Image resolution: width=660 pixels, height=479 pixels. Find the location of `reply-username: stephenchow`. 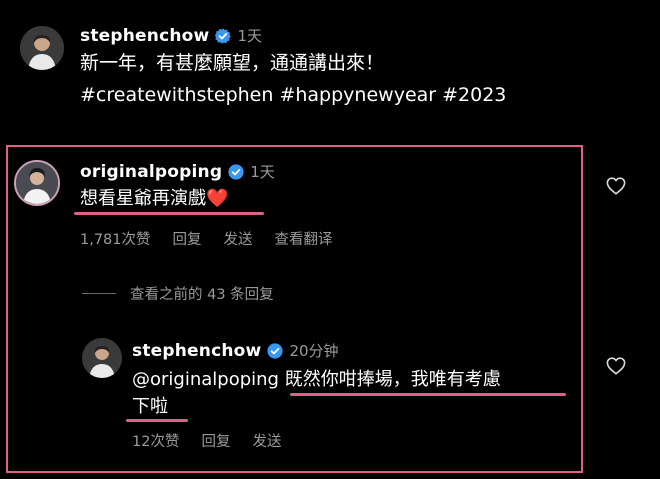

reply-username: stephenchow is located at coordinates (196, 351).